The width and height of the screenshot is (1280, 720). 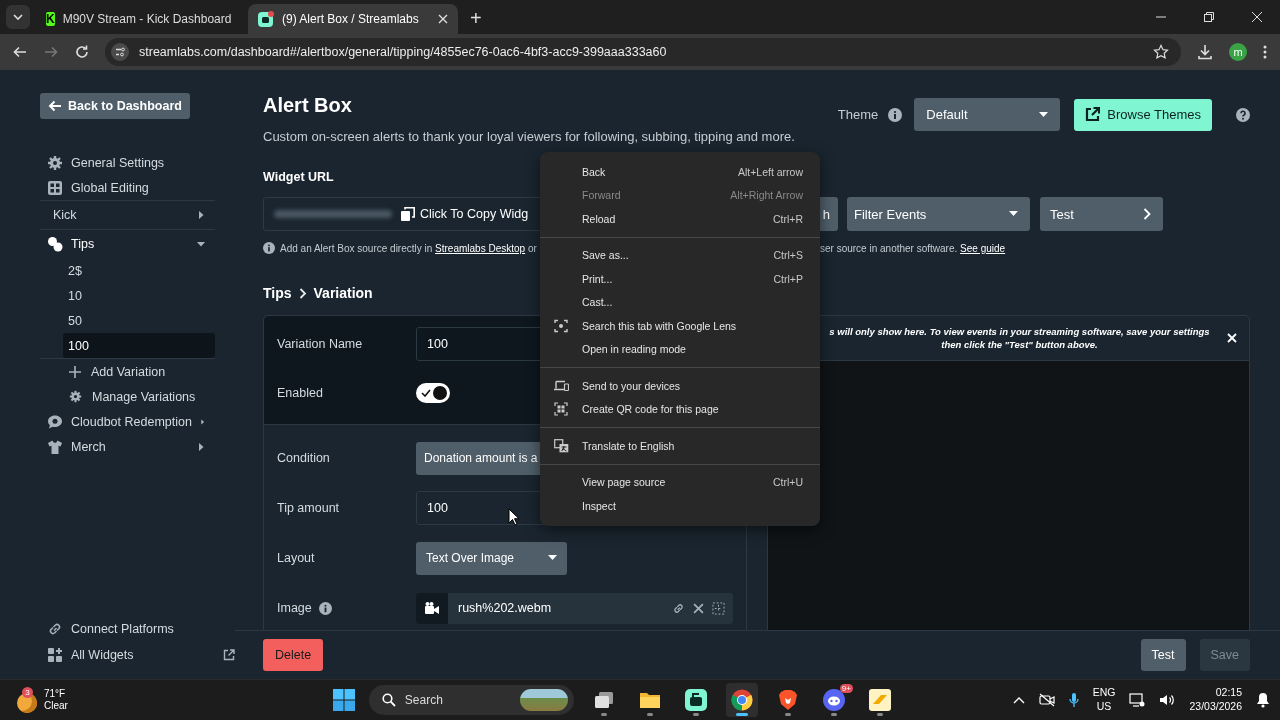 I want to click on sidebar-subitem: 10, so click(x=139, y=295).